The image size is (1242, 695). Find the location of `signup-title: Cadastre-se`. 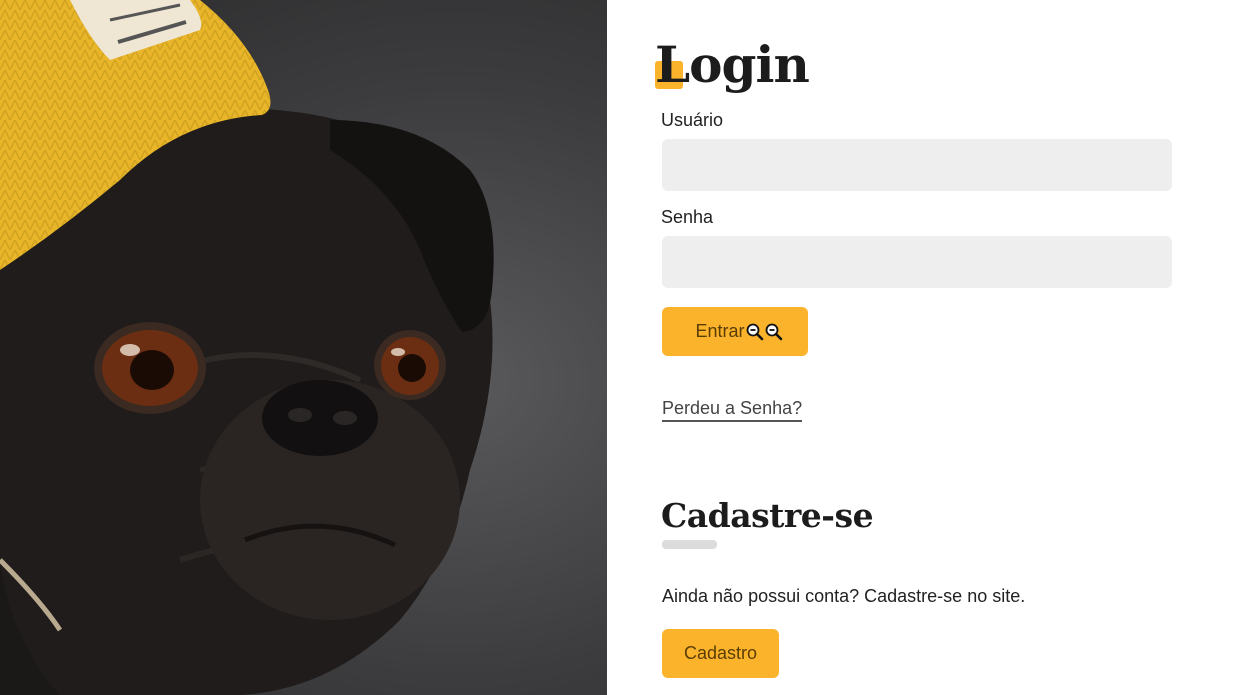

signup-title: Cadastre-se is located at coordinates (767, 515).